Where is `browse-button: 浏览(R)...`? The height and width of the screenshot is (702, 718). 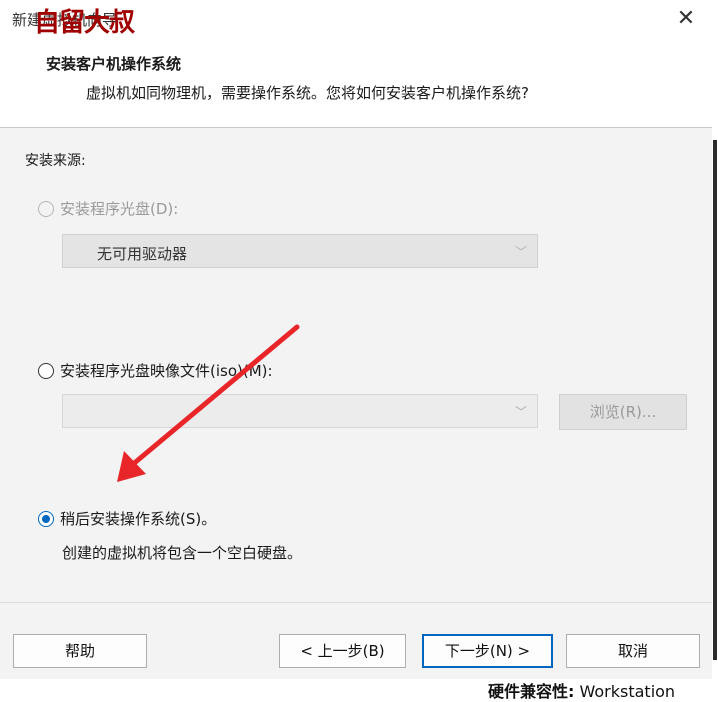 browse-button: 浏览(R)... is located at coordinates (623, 412).